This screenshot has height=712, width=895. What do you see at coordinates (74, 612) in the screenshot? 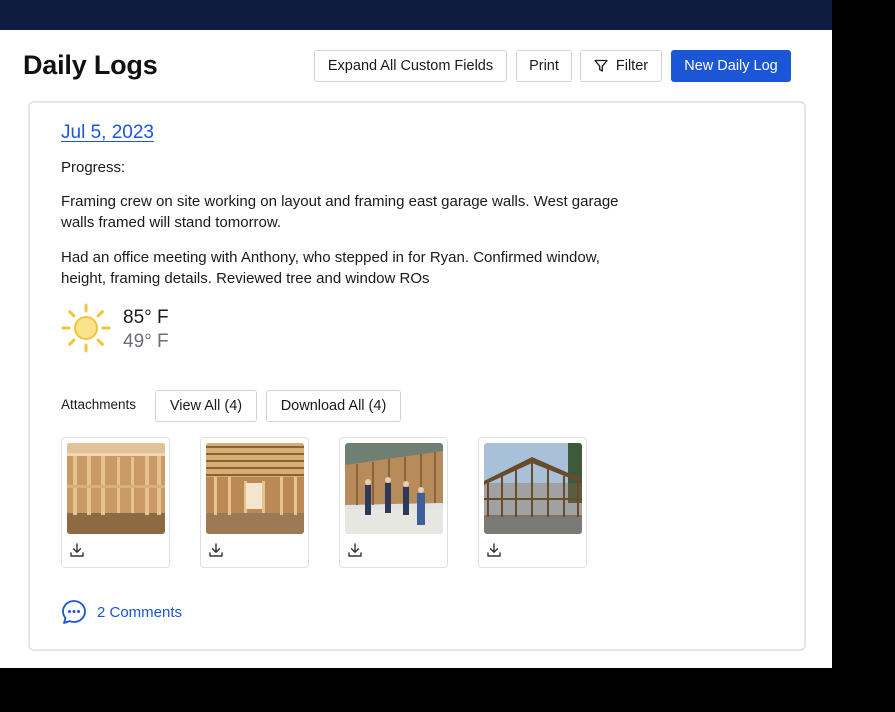
I see `comment-bubble-icon` at bounding box center [74, 612].